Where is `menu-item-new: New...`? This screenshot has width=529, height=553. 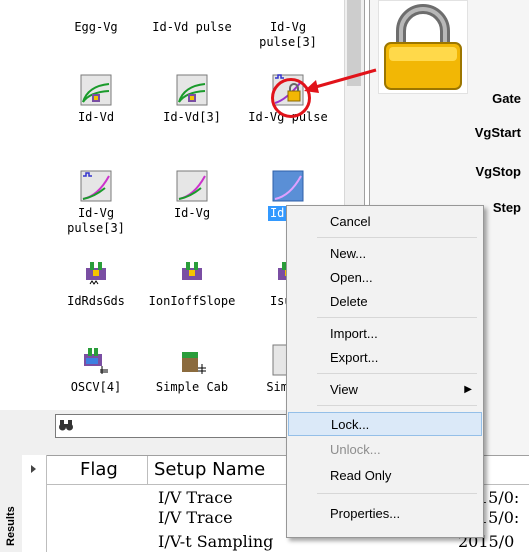
menu-item-new: New... is located at coordinates (385, 254).